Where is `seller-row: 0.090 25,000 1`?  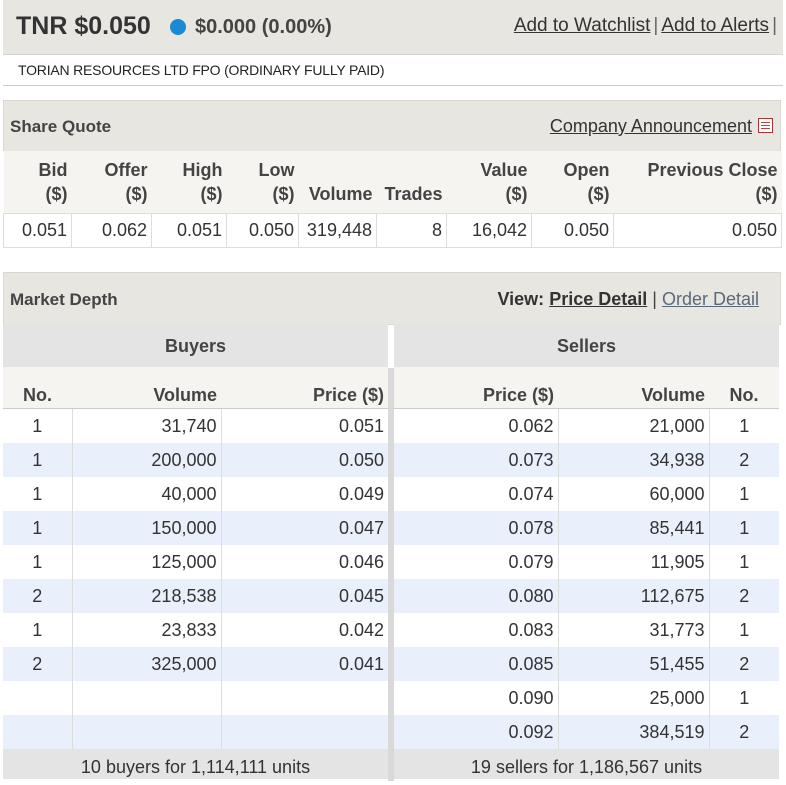
seller-row: 0.090 25,000 1 is located at coordinates (586, 698).